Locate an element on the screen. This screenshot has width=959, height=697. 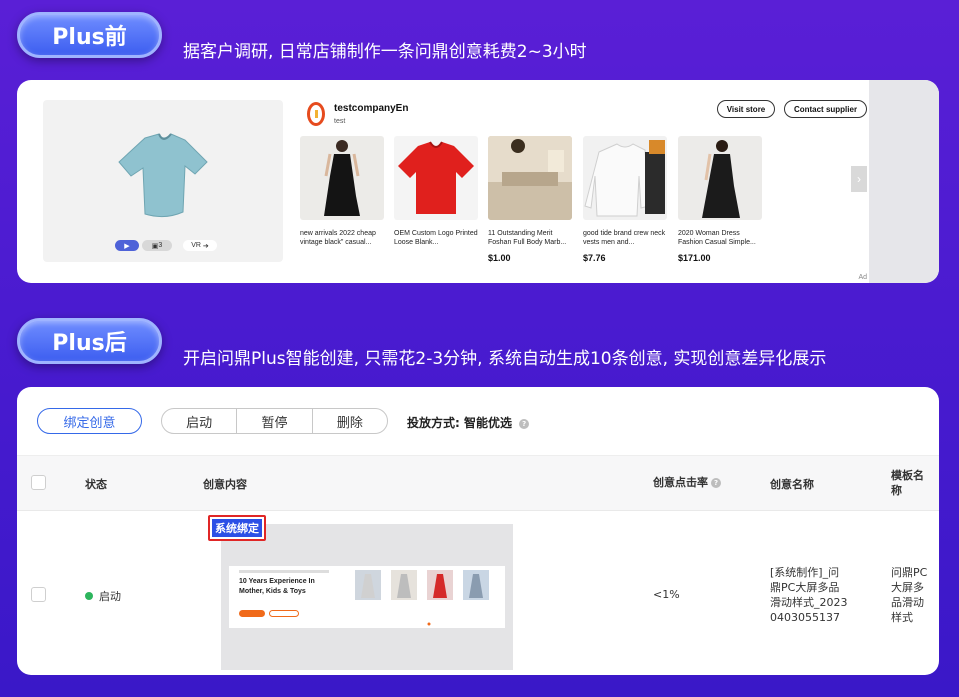
plus-before-label: Plus前 is located at coordinates (89, 37).